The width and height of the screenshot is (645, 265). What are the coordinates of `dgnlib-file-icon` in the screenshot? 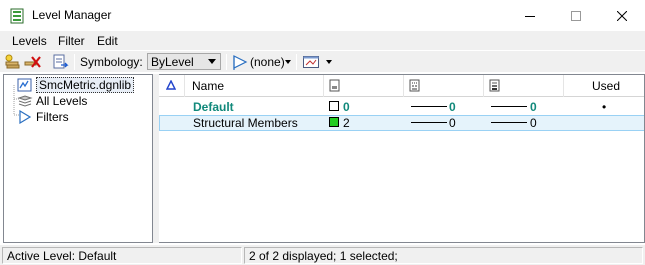 It's located at (24, 85).